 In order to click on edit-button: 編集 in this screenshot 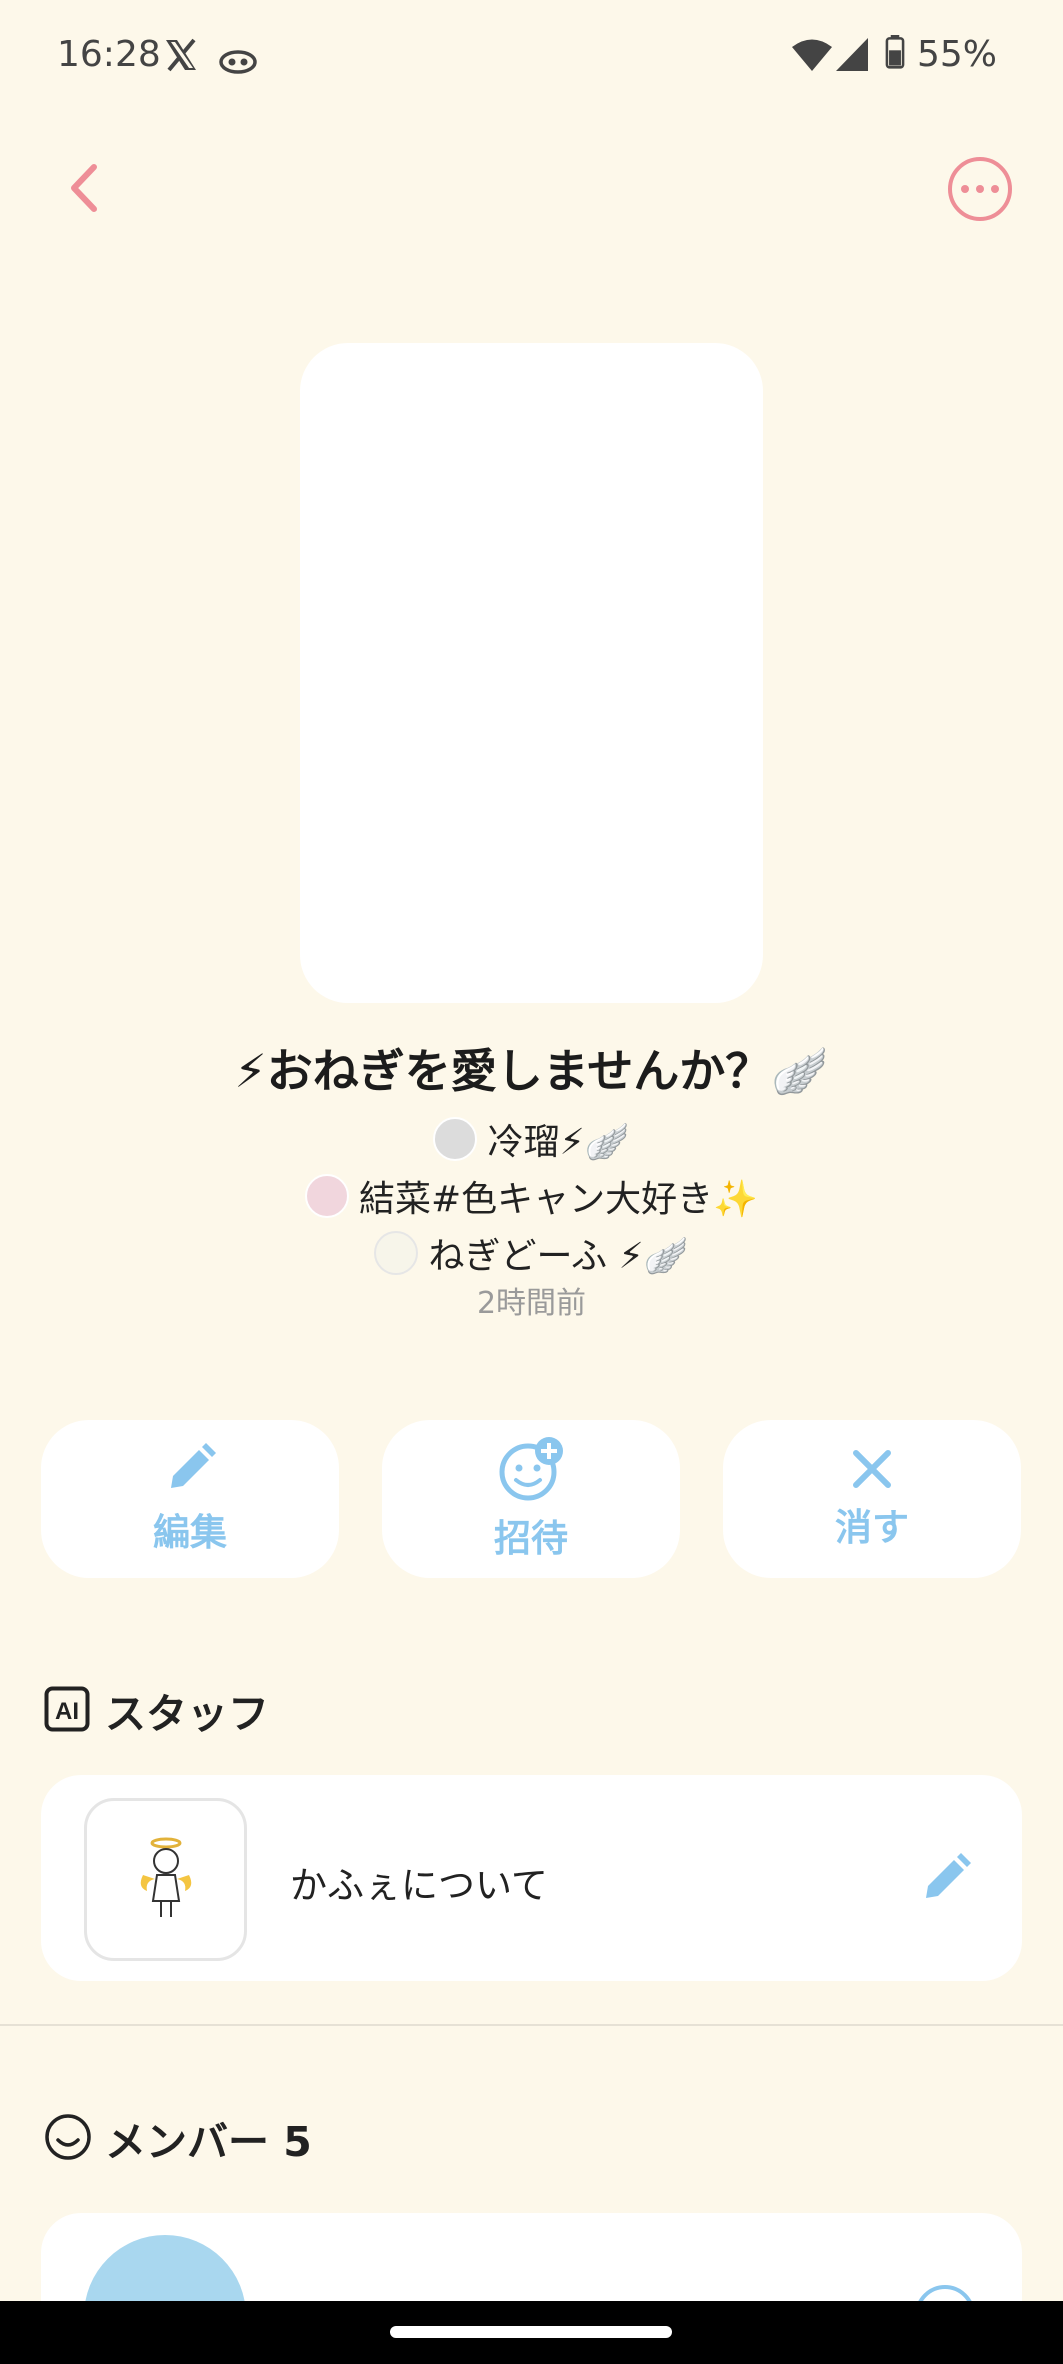, I will do `click(190, 1499)`.